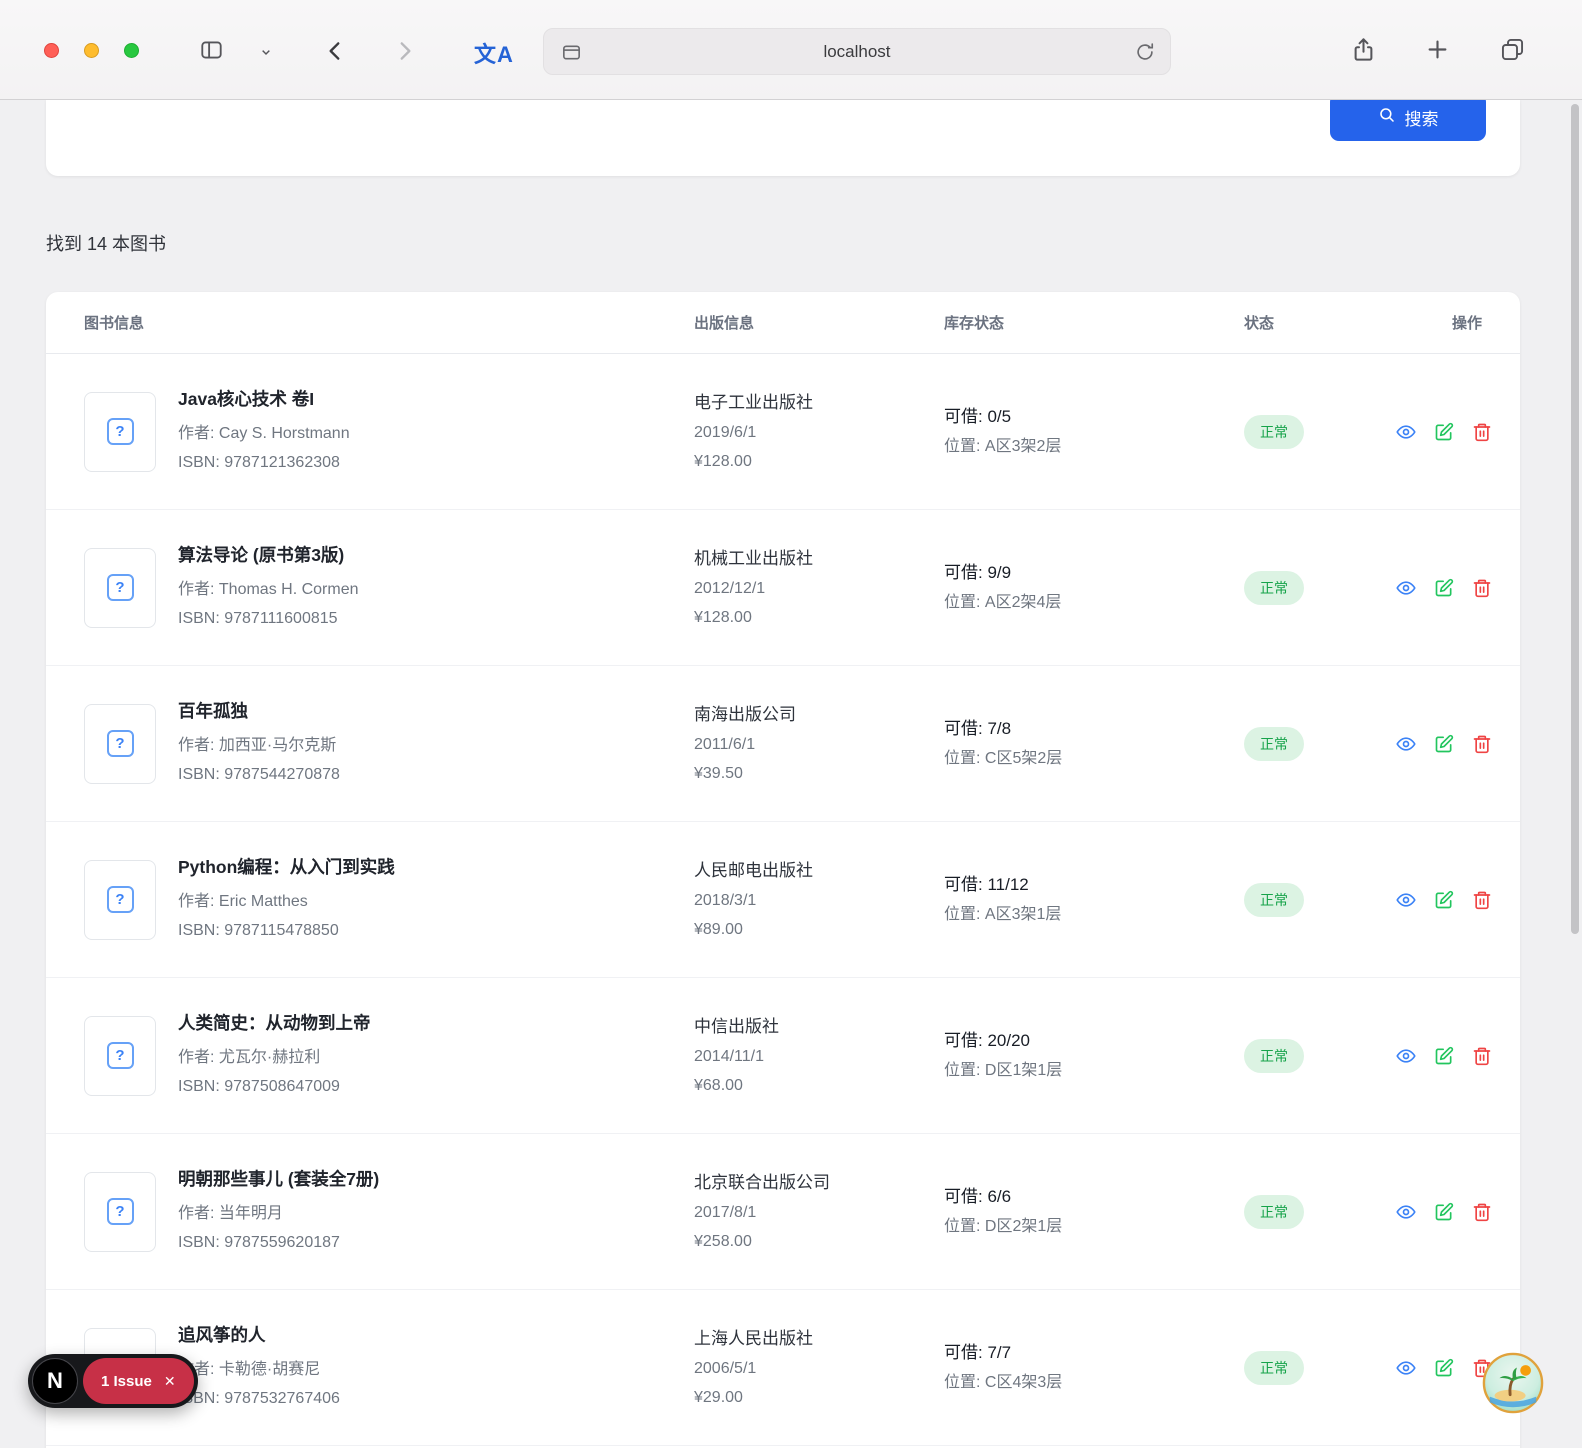  What do you see at coordinates (1003, 446) in the screenshot?
I see `shelf-location: 位置: A区3架2层` at bounding box center [1003, 446].